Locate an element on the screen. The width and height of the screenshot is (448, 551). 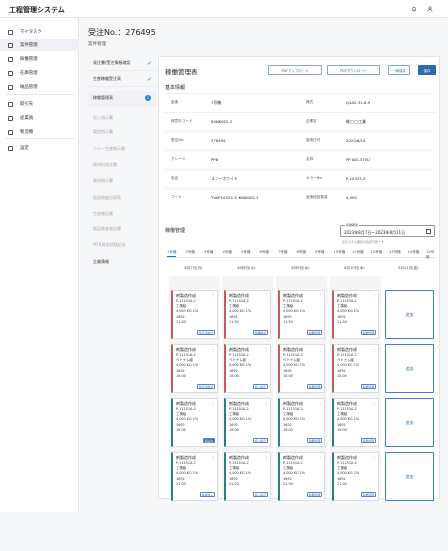
tab-machine: 10号機 is located at coordinates (340, 252).